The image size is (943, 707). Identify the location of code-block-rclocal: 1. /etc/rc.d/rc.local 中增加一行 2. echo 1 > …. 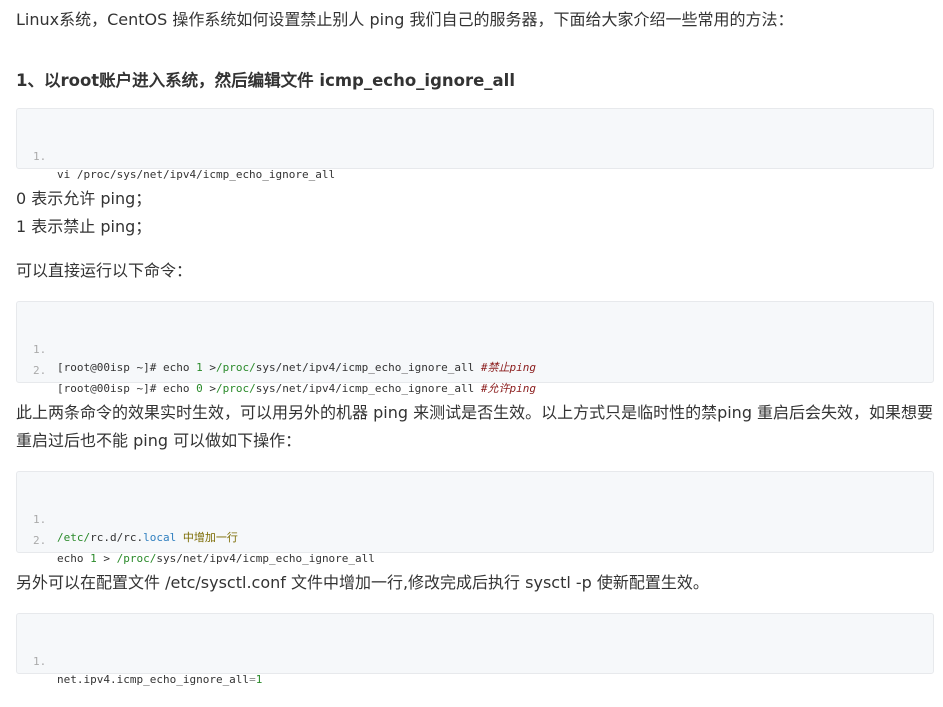
(475, 518).